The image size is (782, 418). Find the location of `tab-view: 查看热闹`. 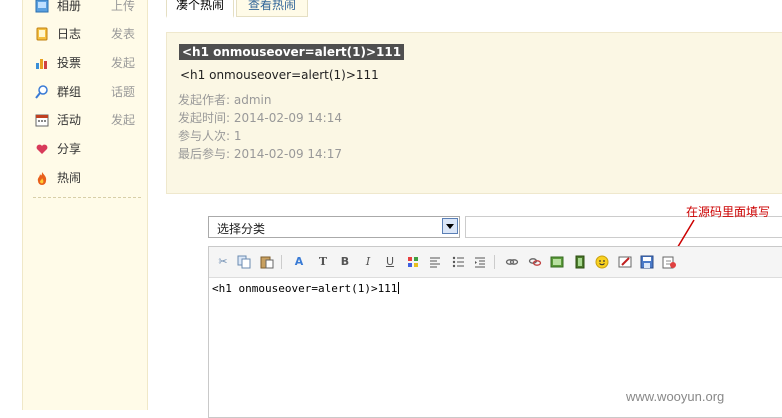

tab-view: 查看热闹 is located at coordinates (272, 8).